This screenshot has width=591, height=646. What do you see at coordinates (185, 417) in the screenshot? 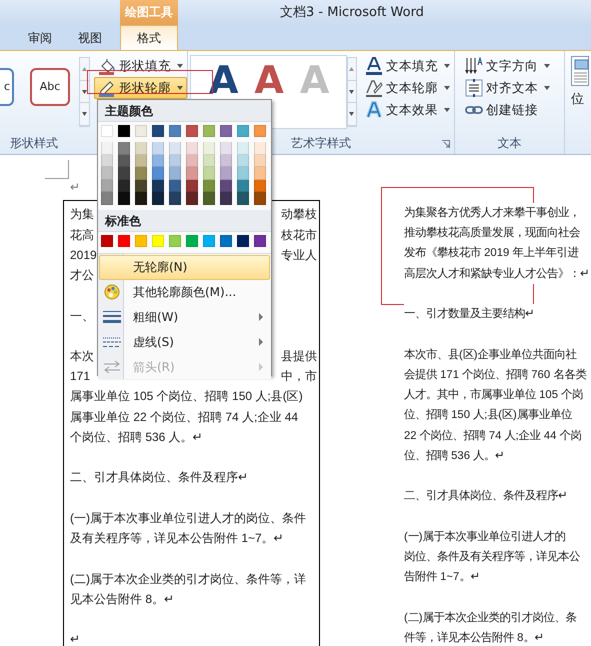
I see `text-line: 属事业单位 22 个岗位、招聘 74 人;企业 44` at bounding box center [185, 417].